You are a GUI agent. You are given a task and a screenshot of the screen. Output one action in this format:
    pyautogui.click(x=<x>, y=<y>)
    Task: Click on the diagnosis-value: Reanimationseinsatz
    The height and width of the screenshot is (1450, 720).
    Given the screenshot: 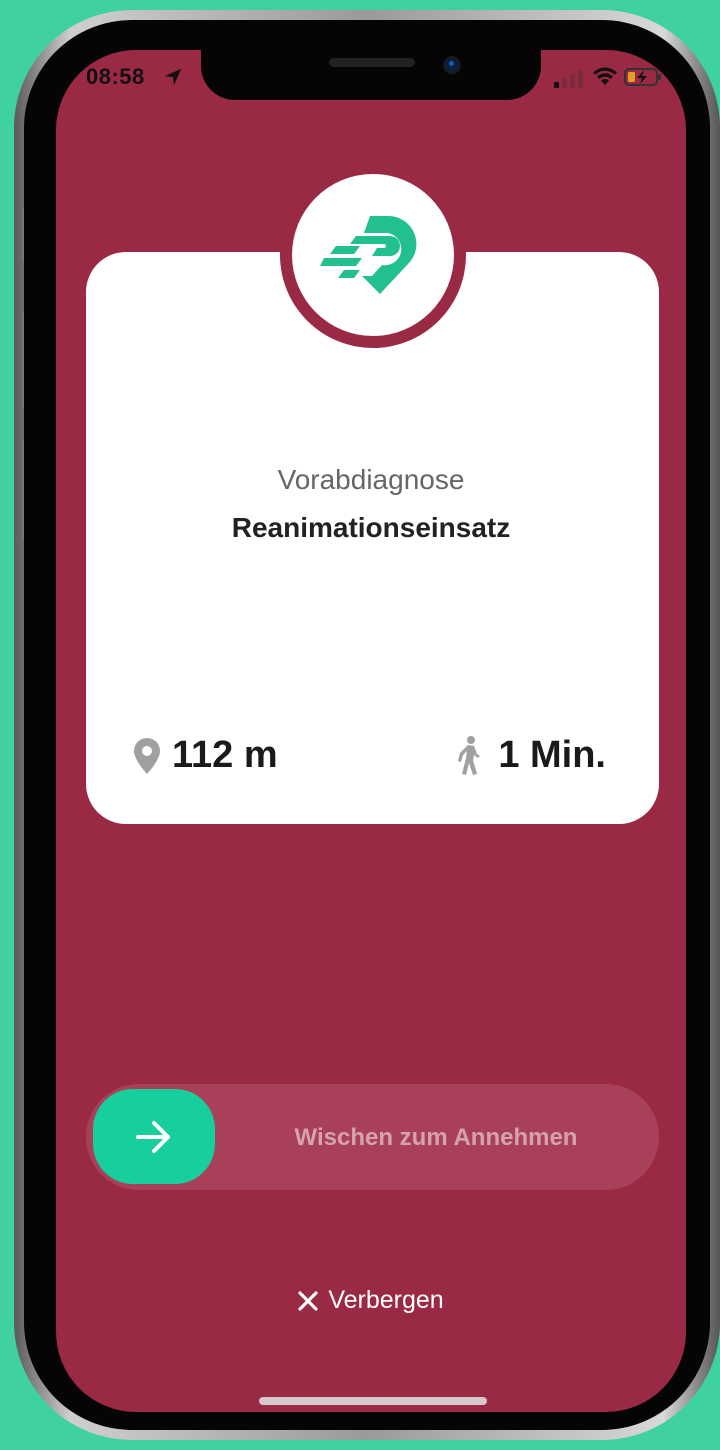 What is the action you would take?
    pyautogui.click(x=371, y=527)
    